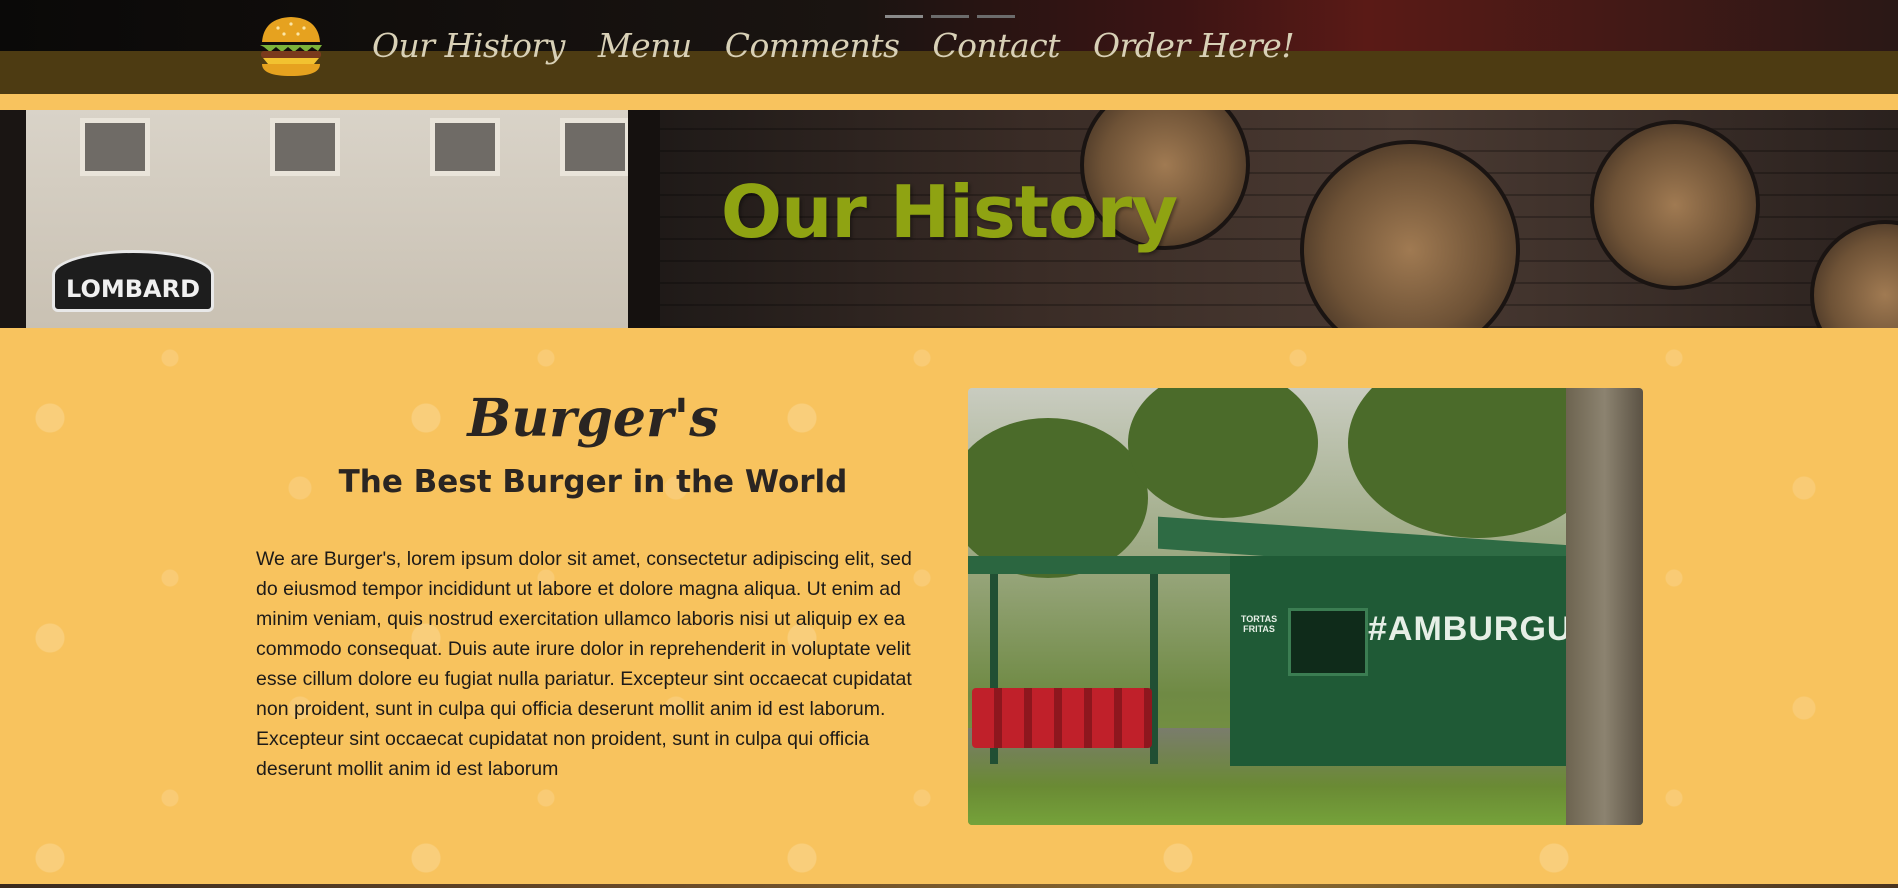 Image resolution: width=1898 pixels, height=888 pixels. I want to click on photo-kiosk-window, so click(1328, 642).